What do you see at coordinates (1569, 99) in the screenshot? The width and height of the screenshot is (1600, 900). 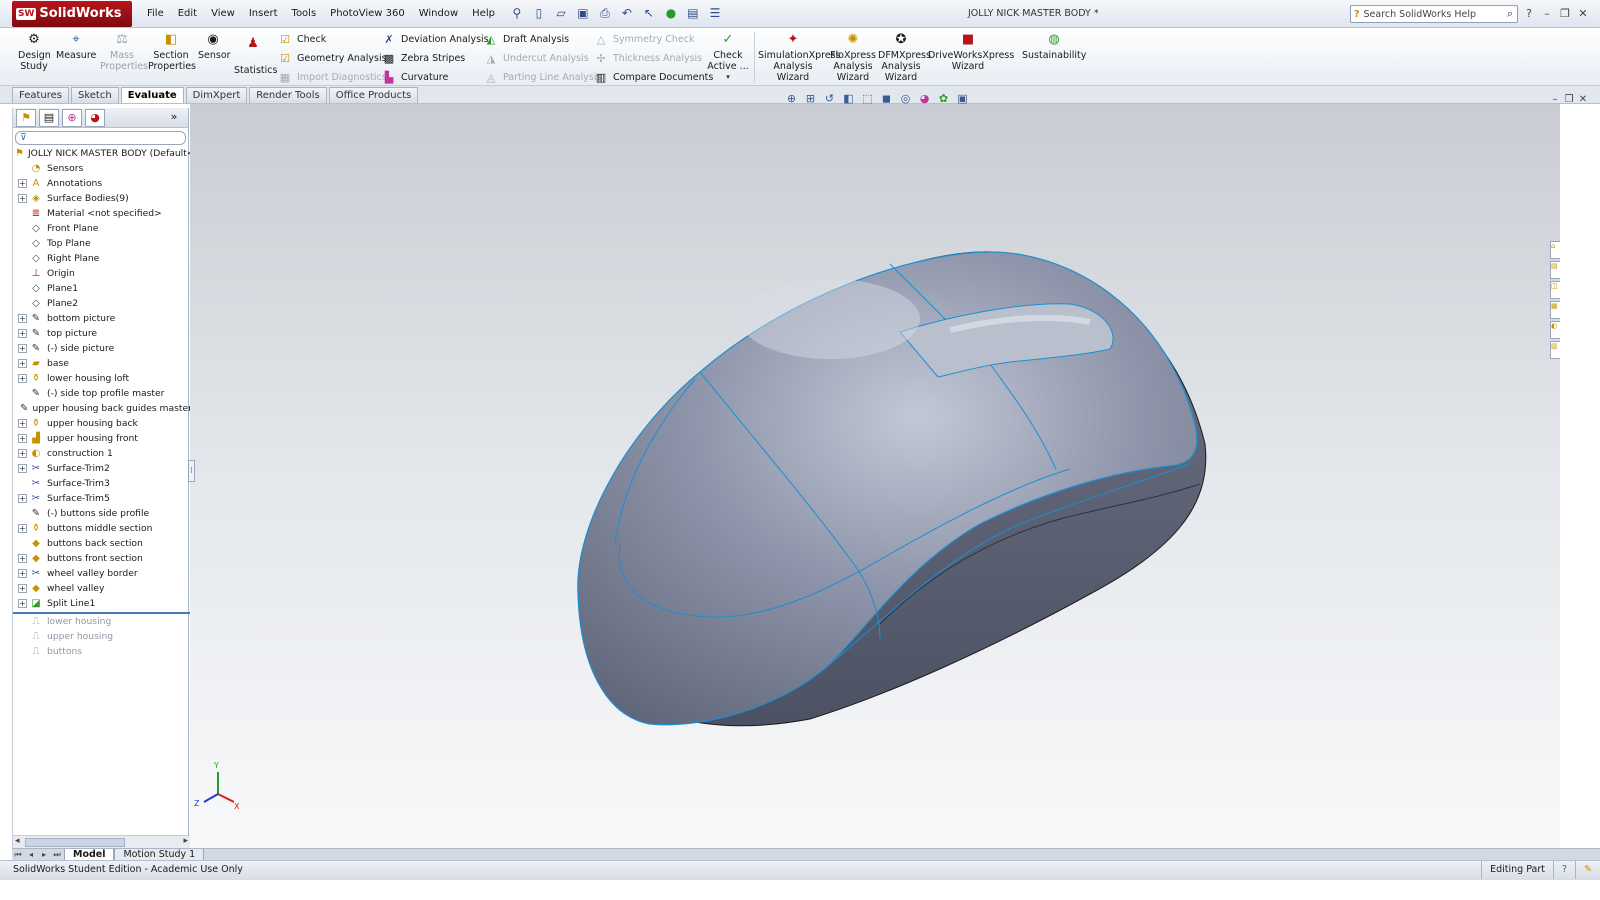 I see `viewport-restore-icon: ❐` at bounding box center [1569, 99].